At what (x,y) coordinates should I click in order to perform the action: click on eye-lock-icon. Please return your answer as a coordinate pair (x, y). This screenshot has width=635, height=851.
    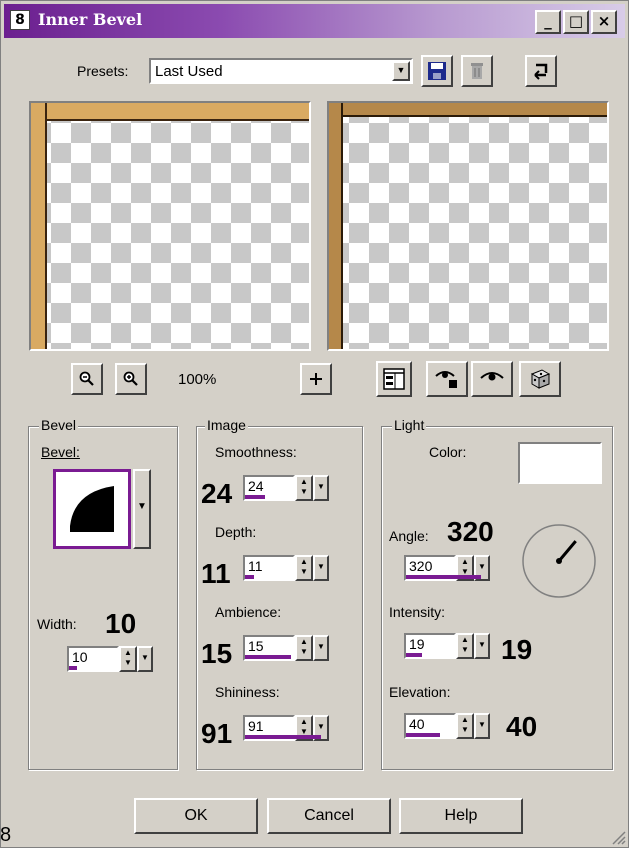
    Looking at the image, I should click on (446, 379).